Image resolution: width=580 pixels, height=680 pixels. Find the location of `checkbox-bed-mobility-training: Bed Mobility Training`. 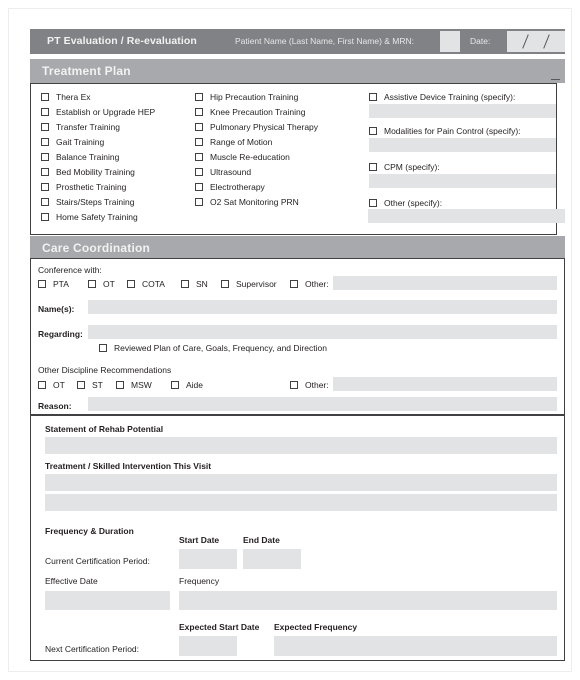

checkbox-bed-mobility-training: Bed Mobility Training is located at coordinates (88, 172).